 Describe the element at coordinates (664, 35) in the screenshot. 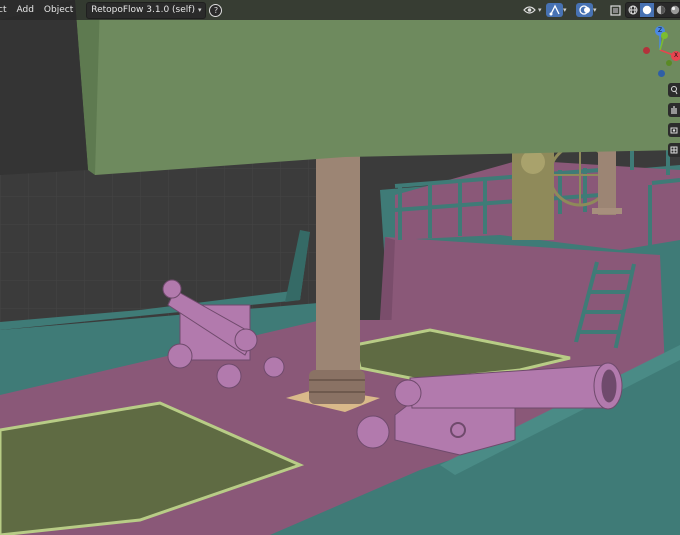

I see `y-axis-dot` at that location.